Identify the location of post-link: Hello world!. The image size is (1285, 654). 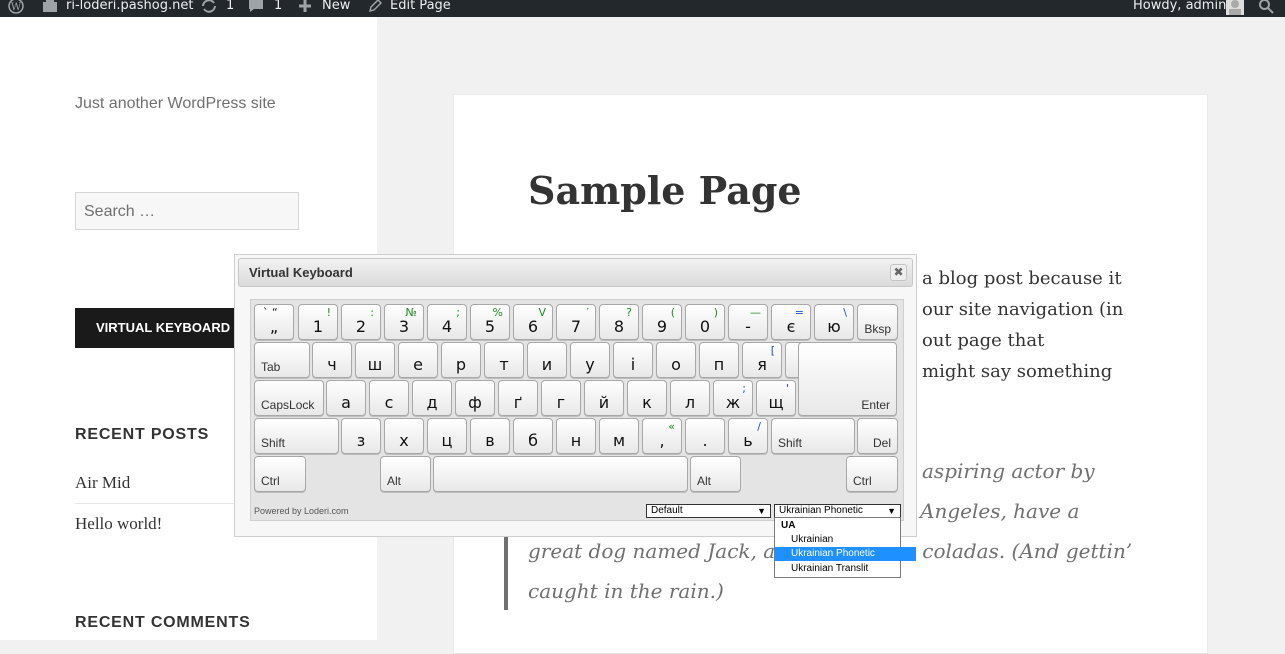
(118, 524).